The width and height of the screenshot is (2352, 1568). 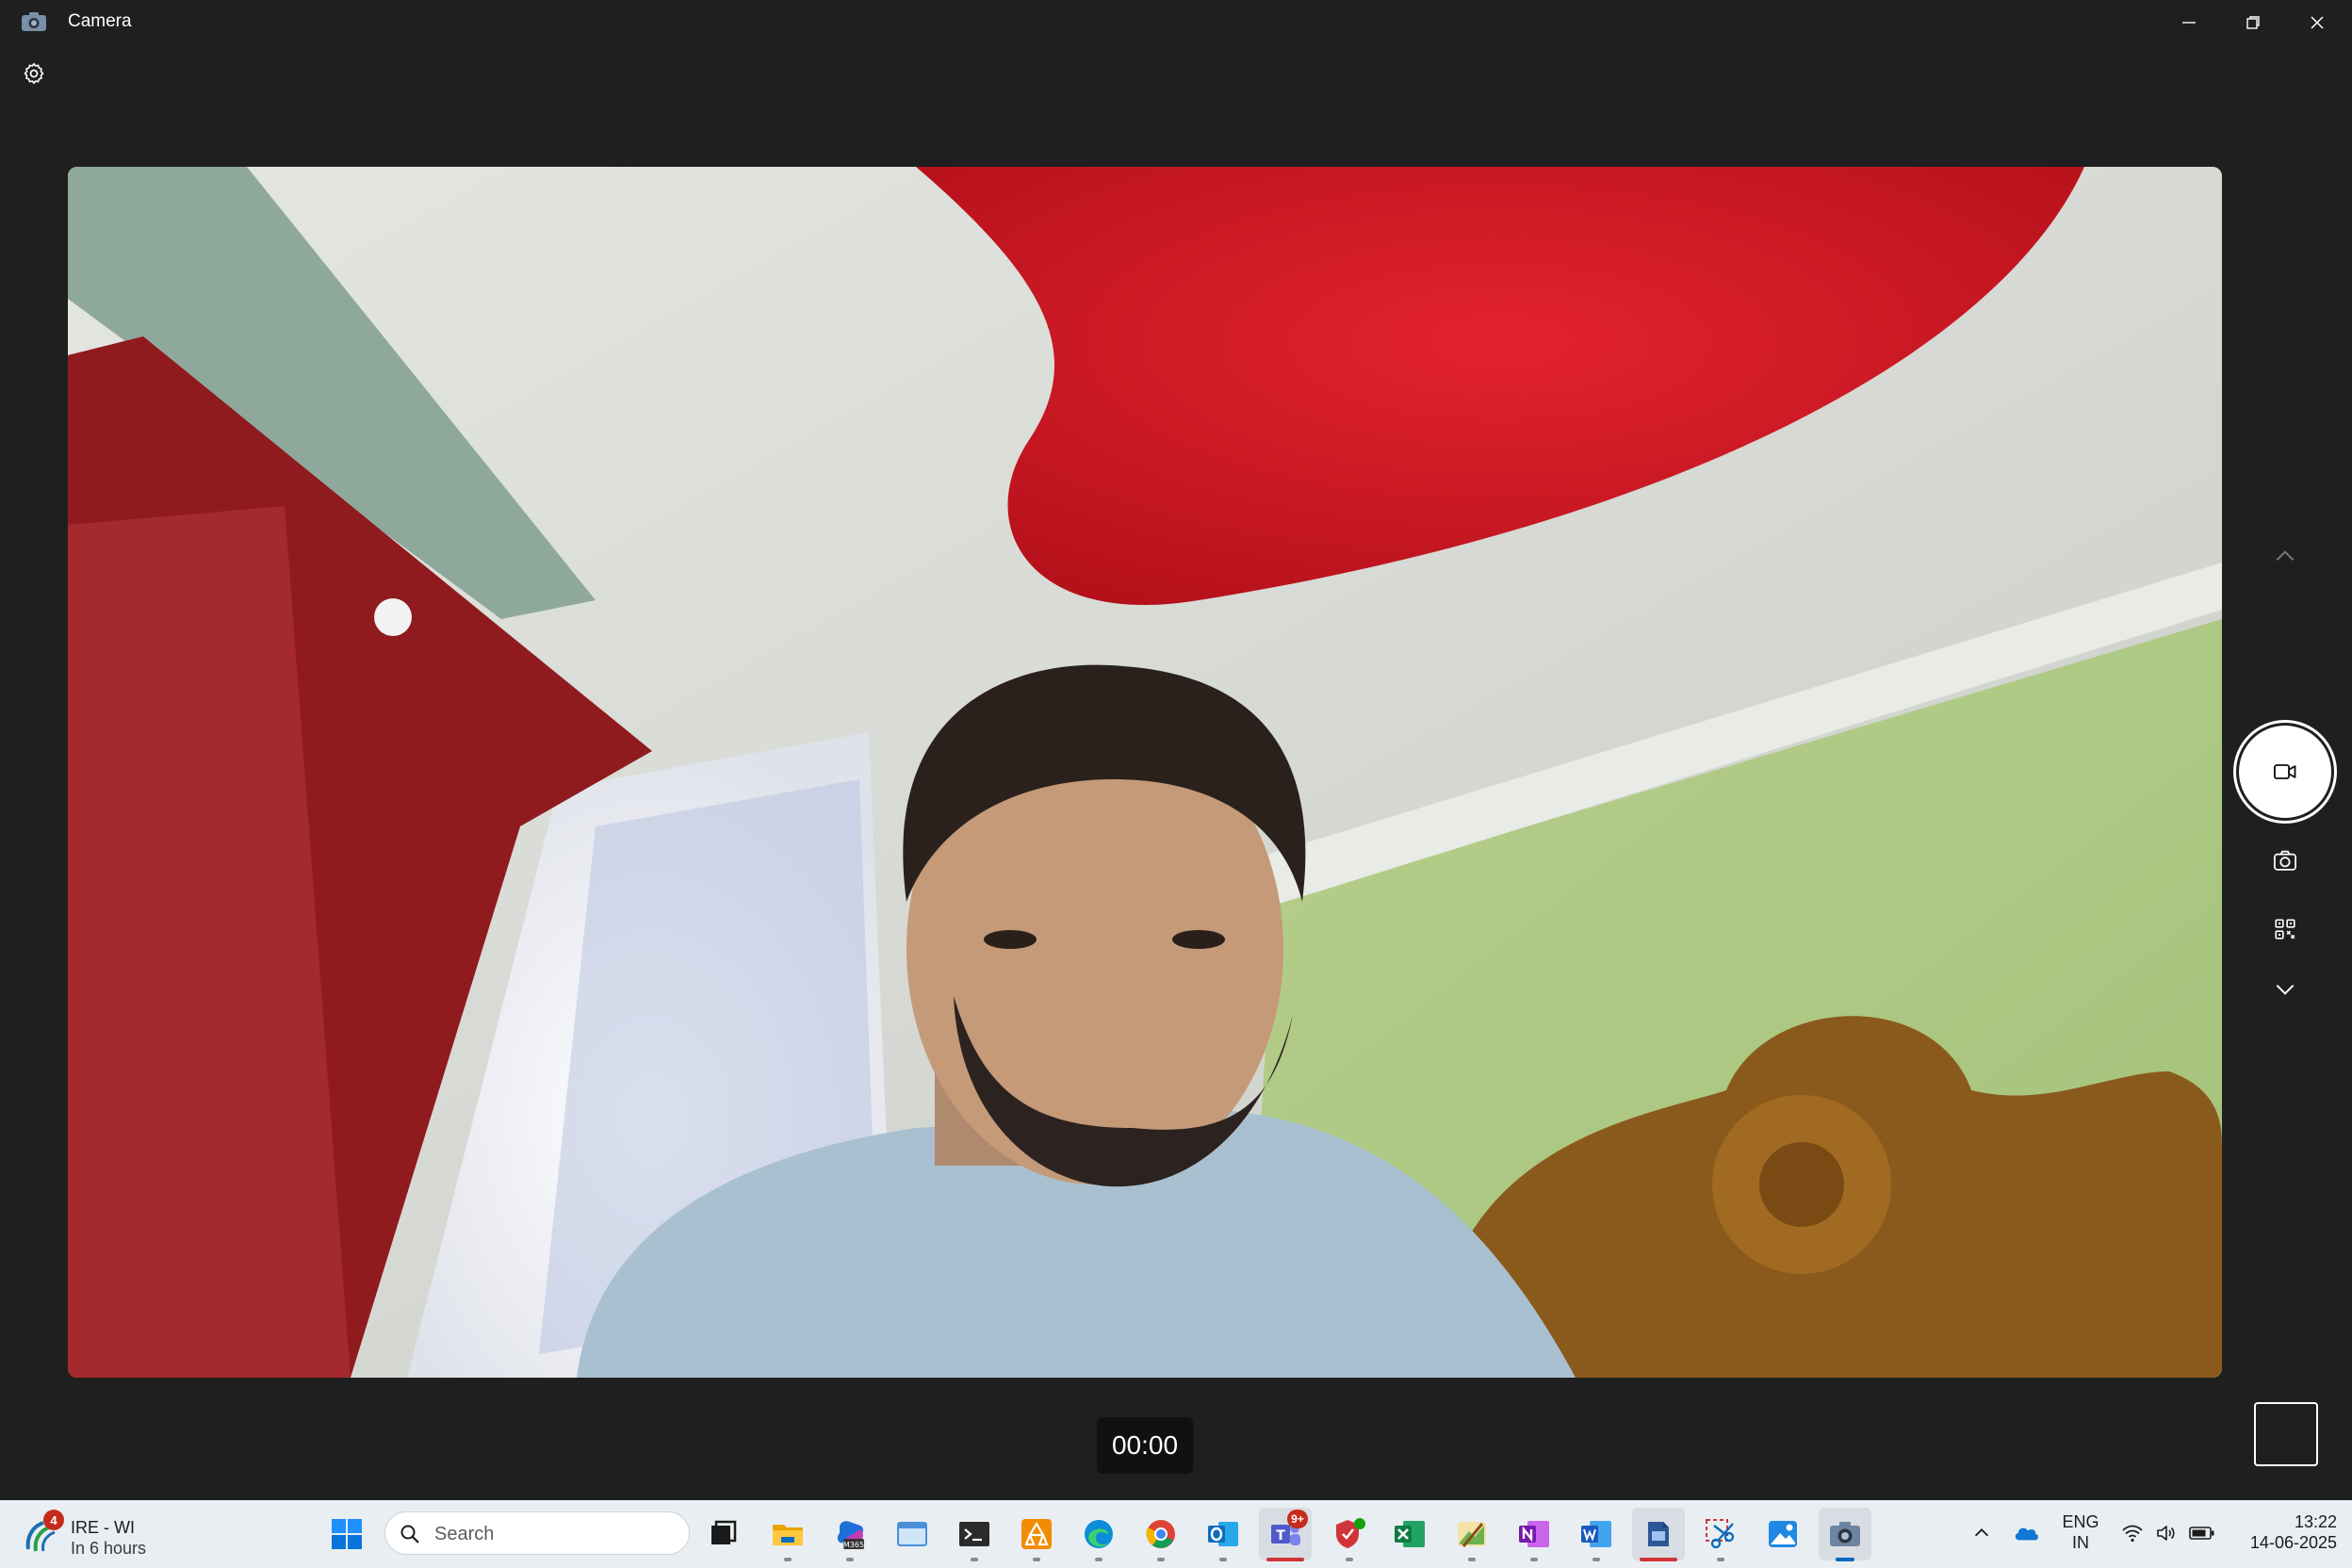 I want to click on maximize-button, so click(x=2253, y=23).